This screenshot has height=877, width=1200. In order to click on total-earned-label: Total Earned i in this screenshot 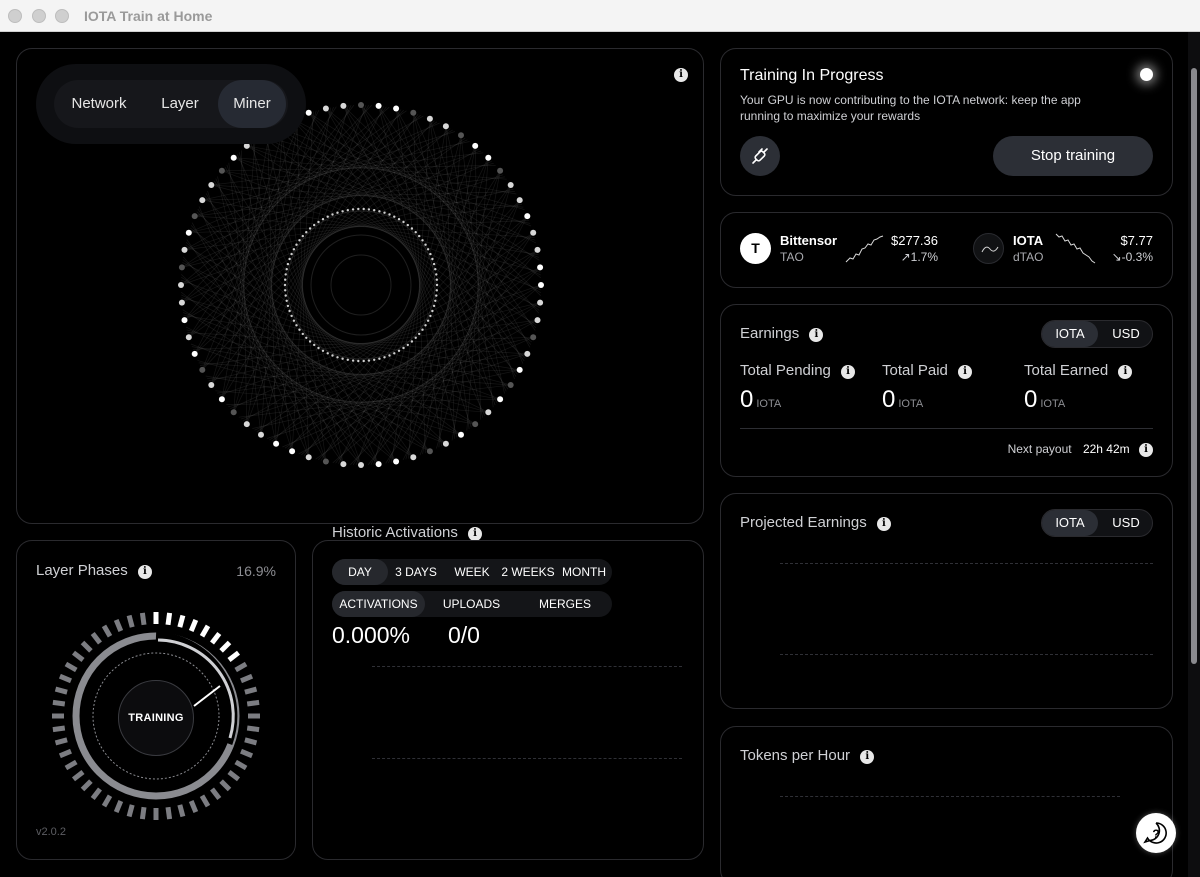, I will do `click(1078, 370)`.